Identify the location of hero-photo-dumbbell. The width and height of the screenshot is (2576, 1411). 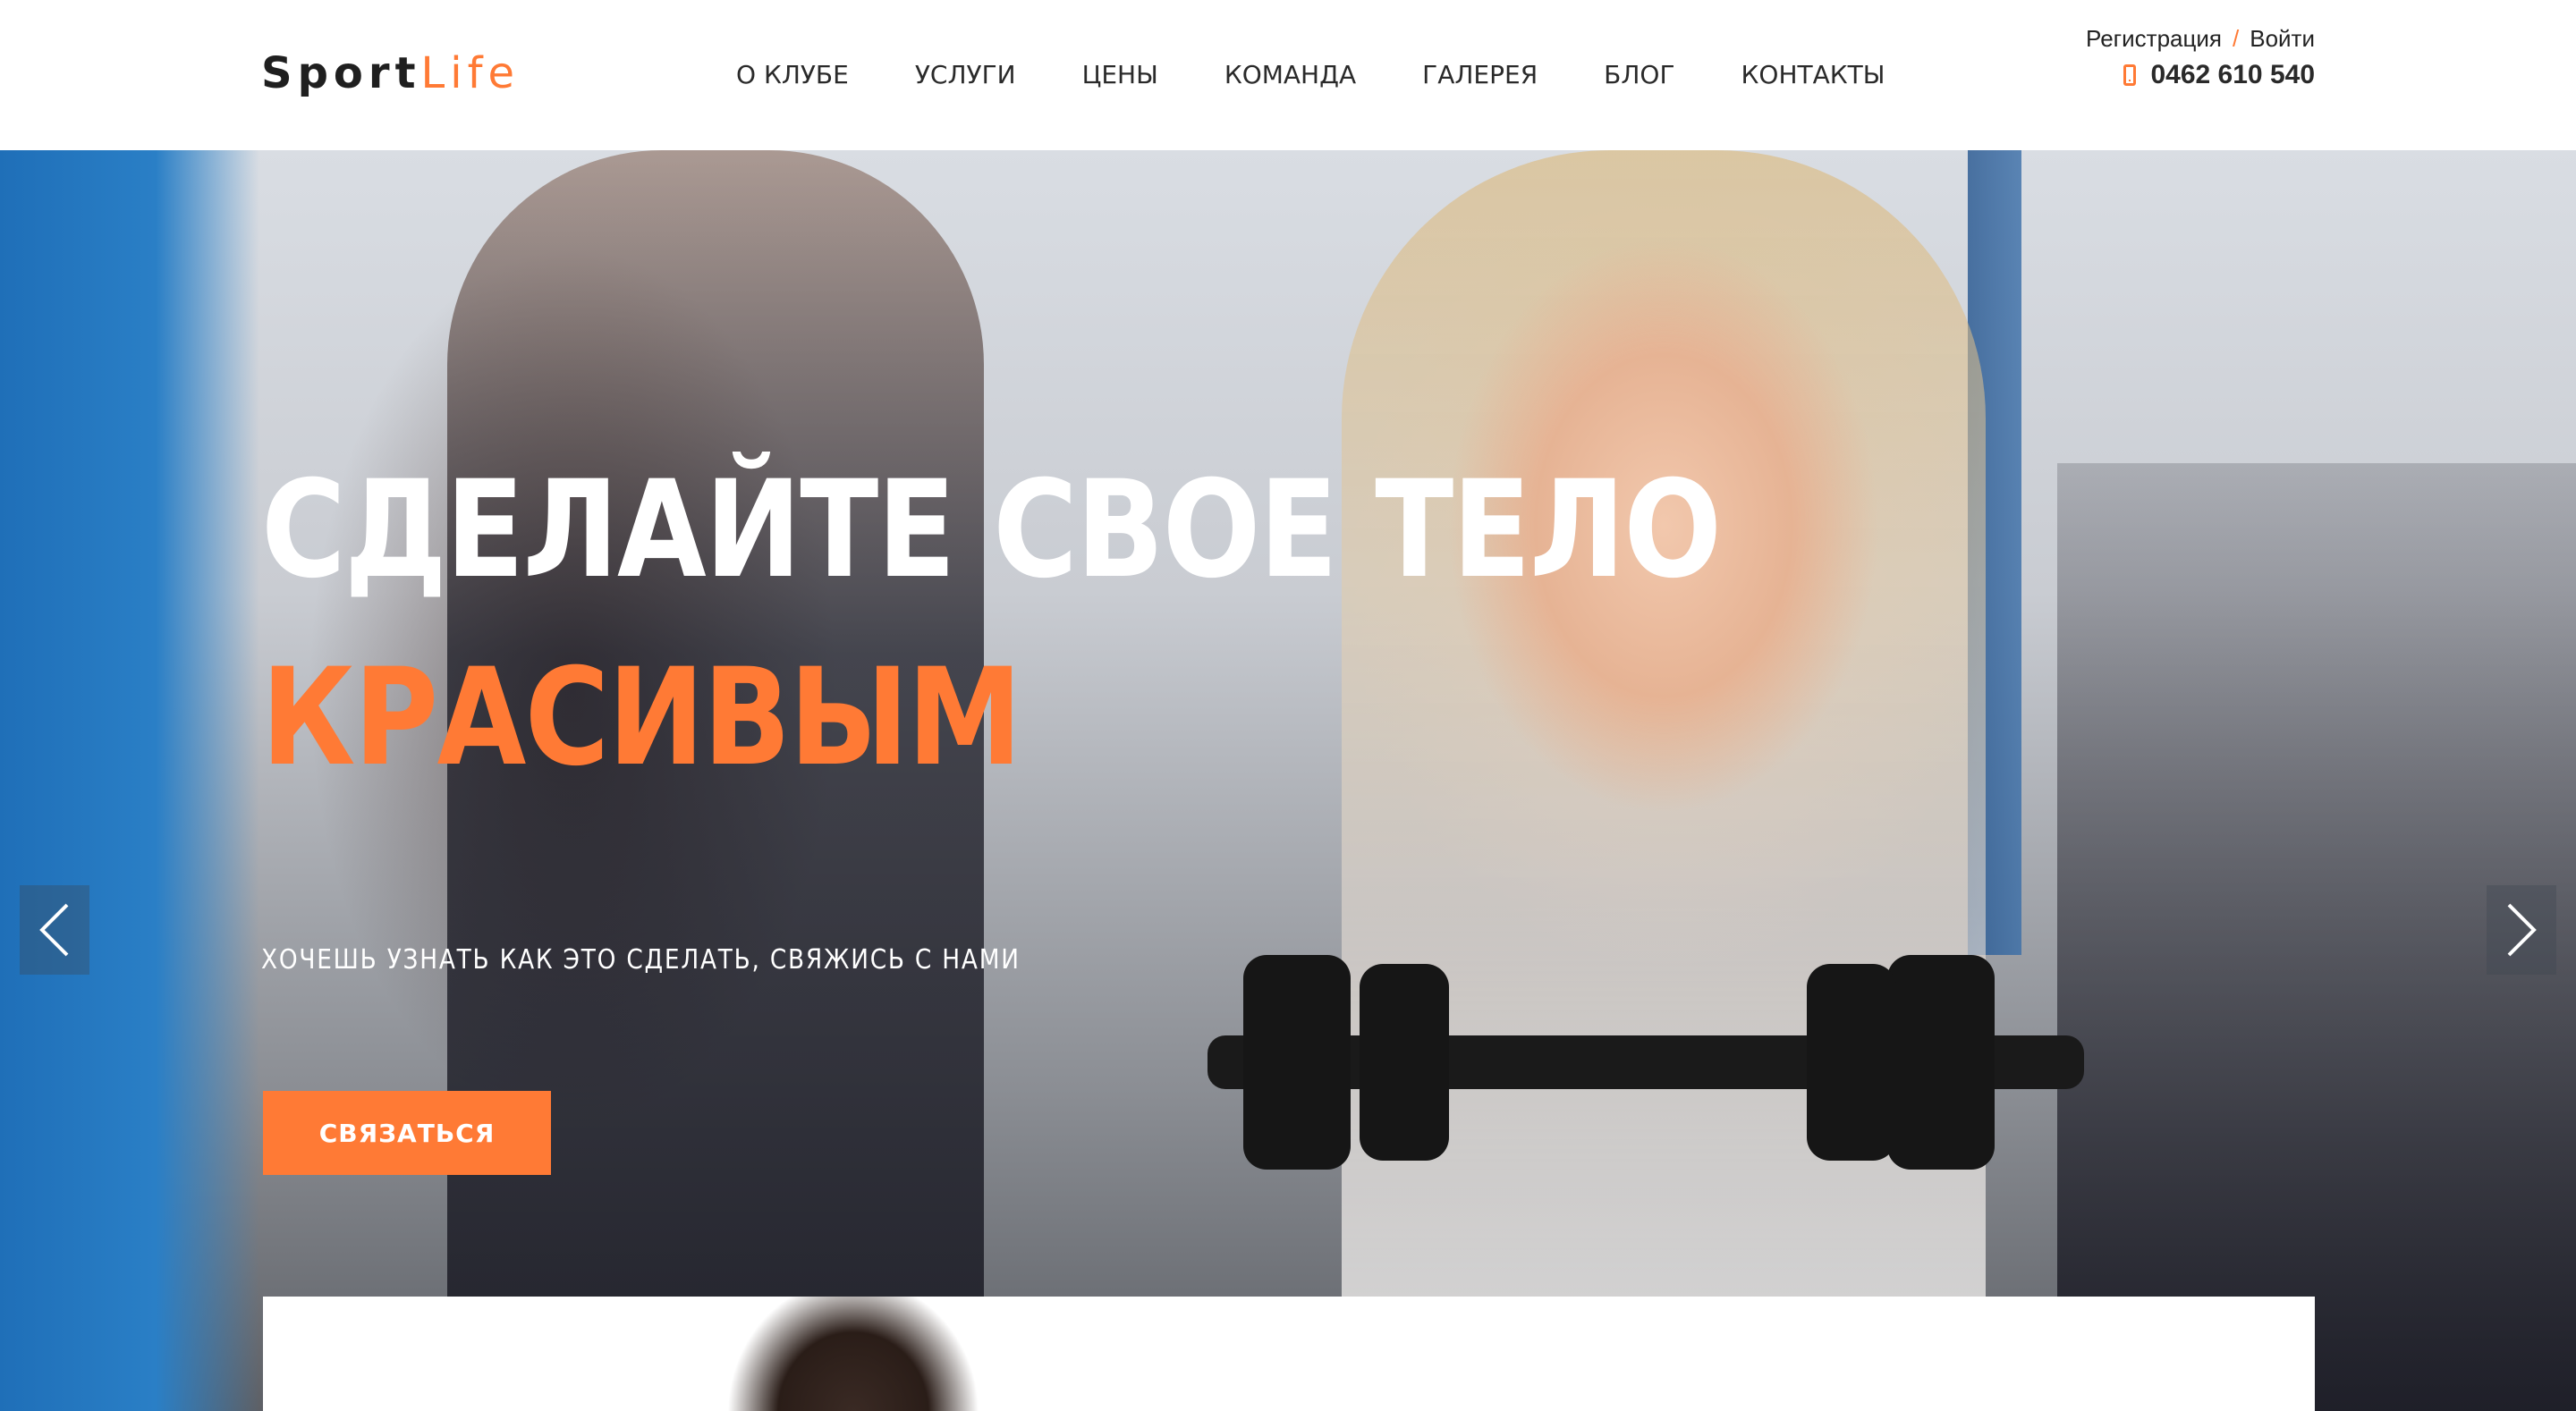
(1637, 1062).